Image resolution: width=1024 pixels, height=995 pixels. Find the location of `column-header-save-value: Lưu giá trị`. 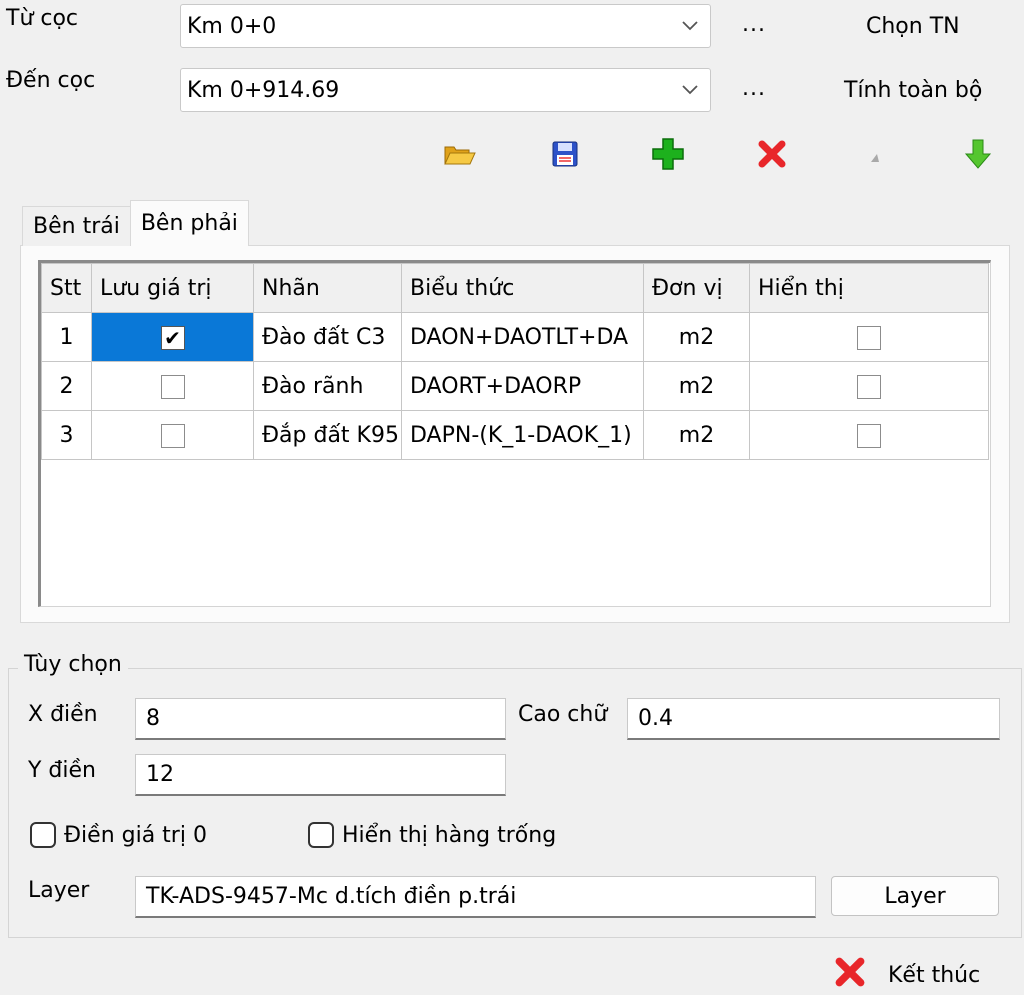

column-header-save-value: Lưu giá trị is located at coordinates (172, 288).